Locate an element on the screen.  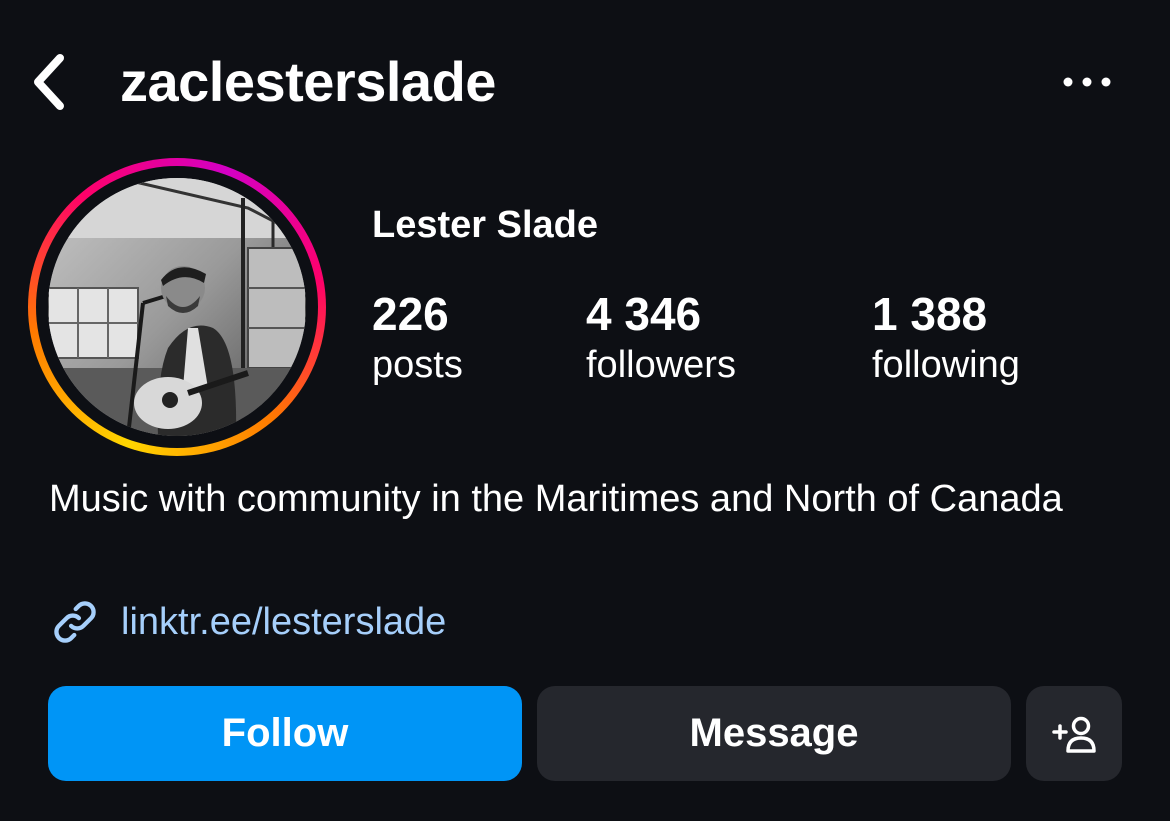
profile-photo is located at coordinates (177, 307).